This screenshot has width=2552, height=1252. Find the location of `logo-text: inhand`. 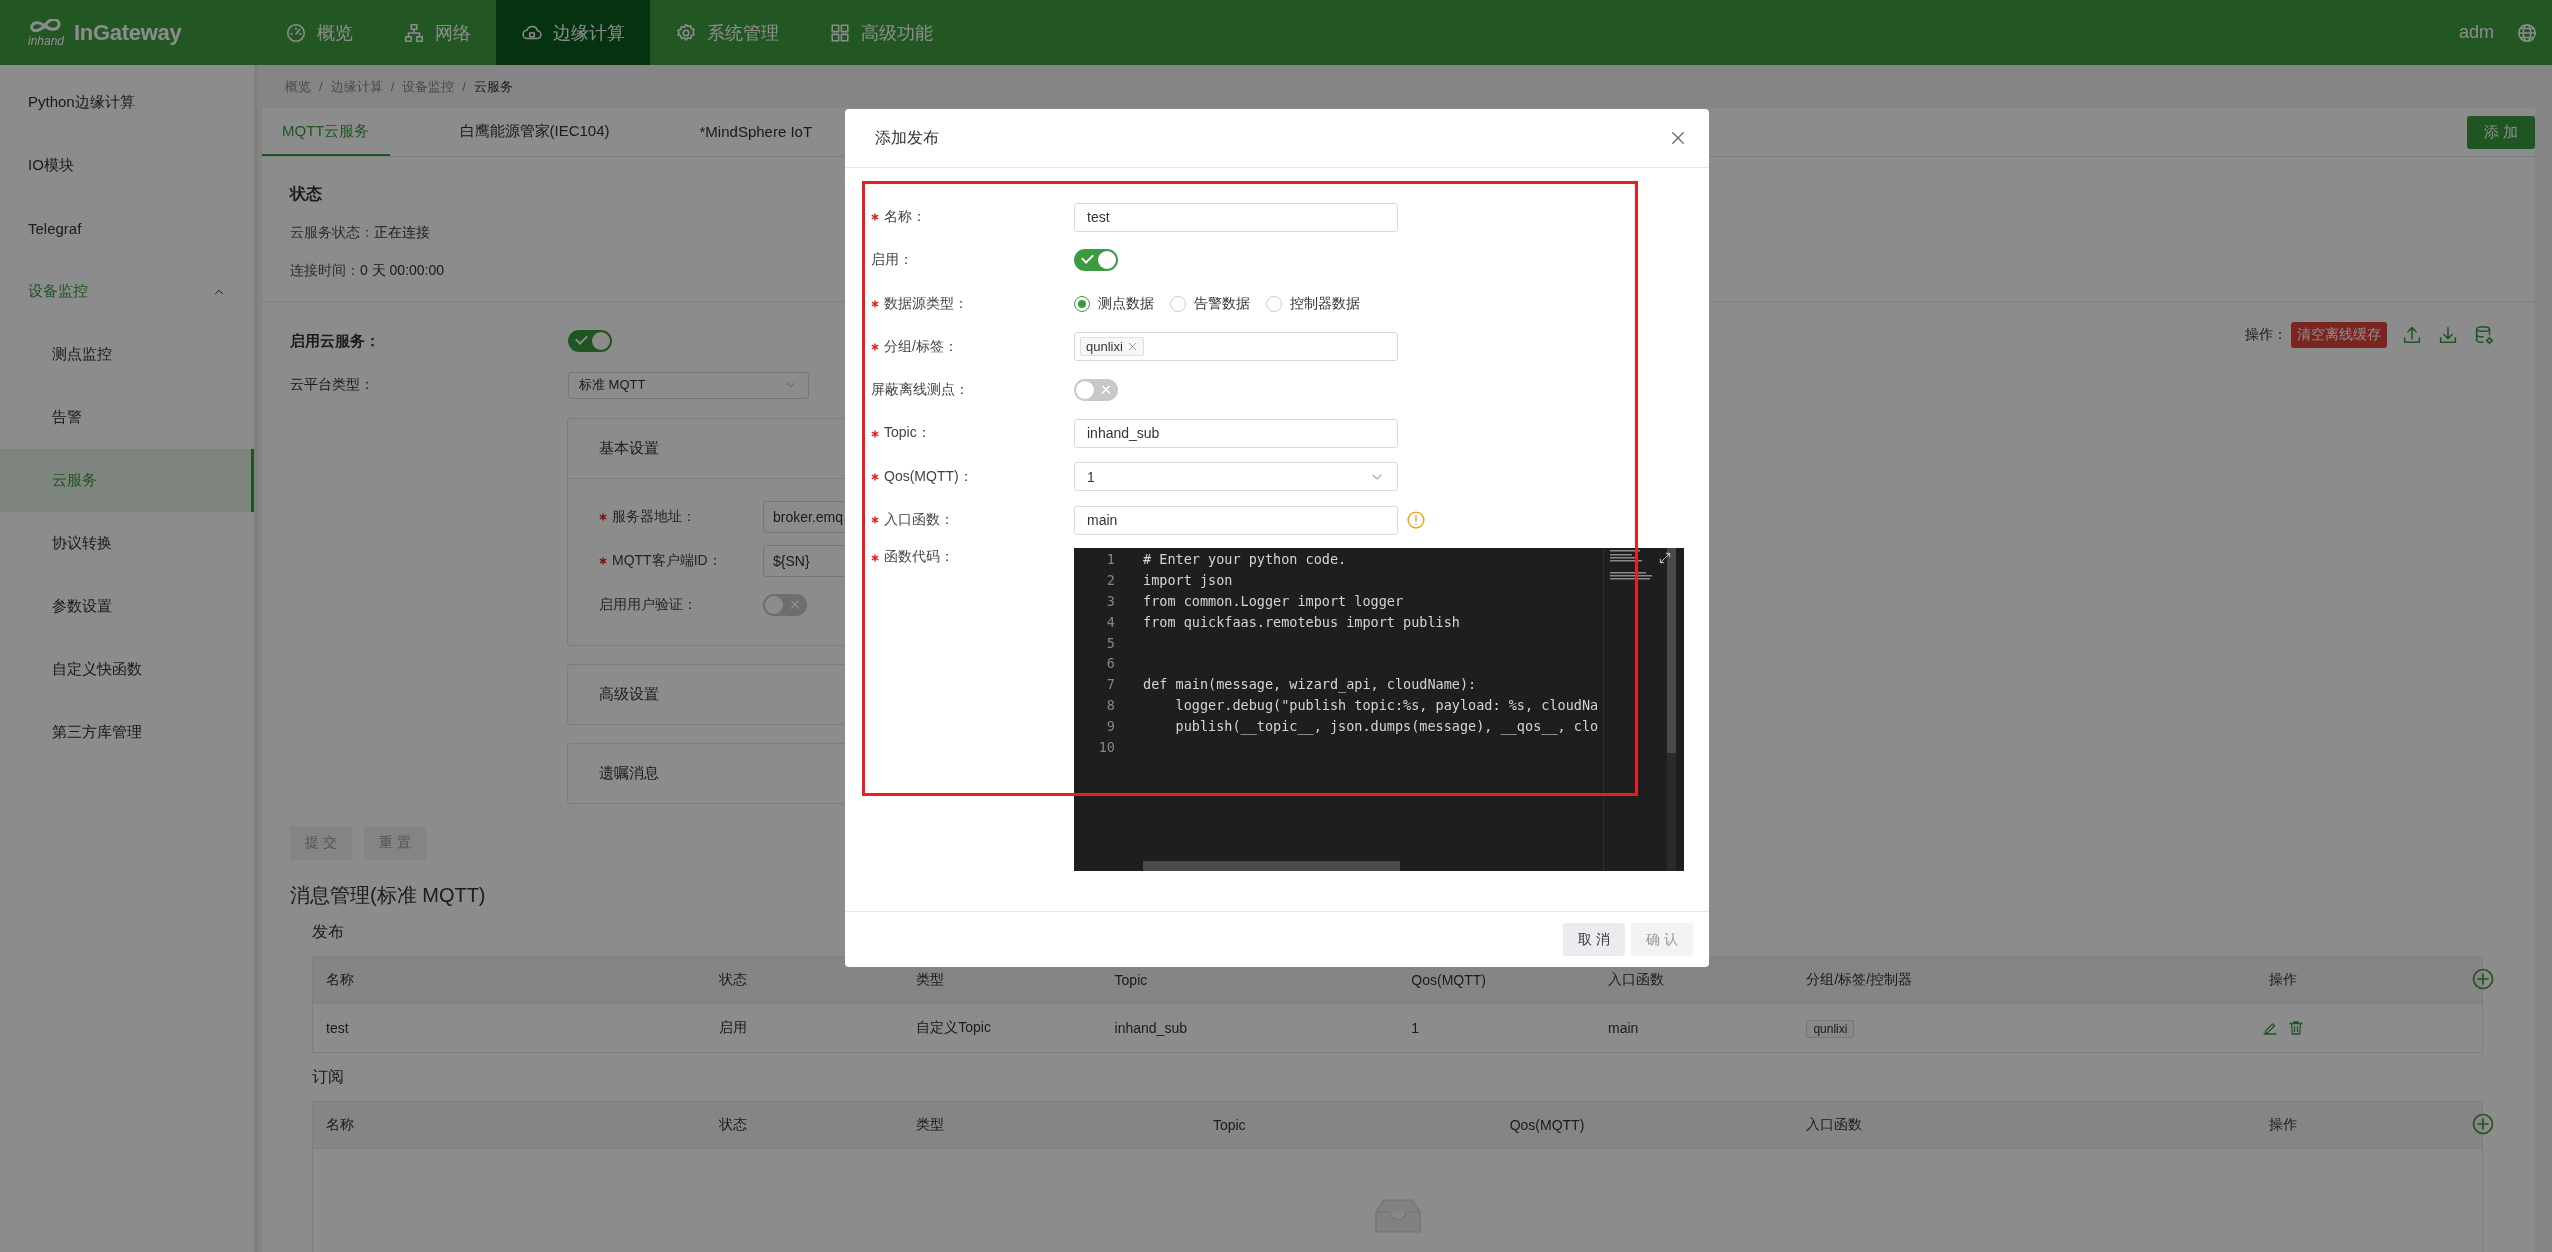

logo-text: inhand is located at coordinates (45, 40).